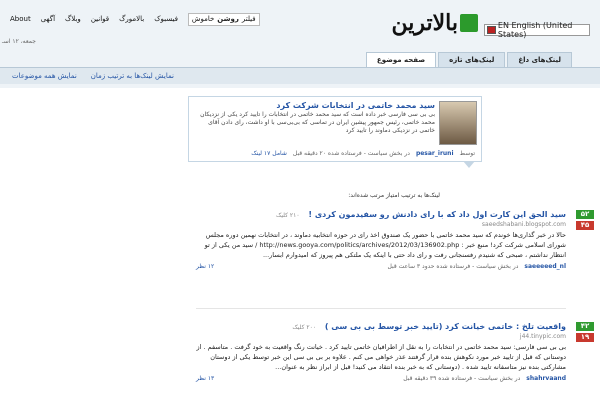  Describe the element at coordinates (203, 19) in the screenshot. I see `filter-off-option: خاموش` at that location.